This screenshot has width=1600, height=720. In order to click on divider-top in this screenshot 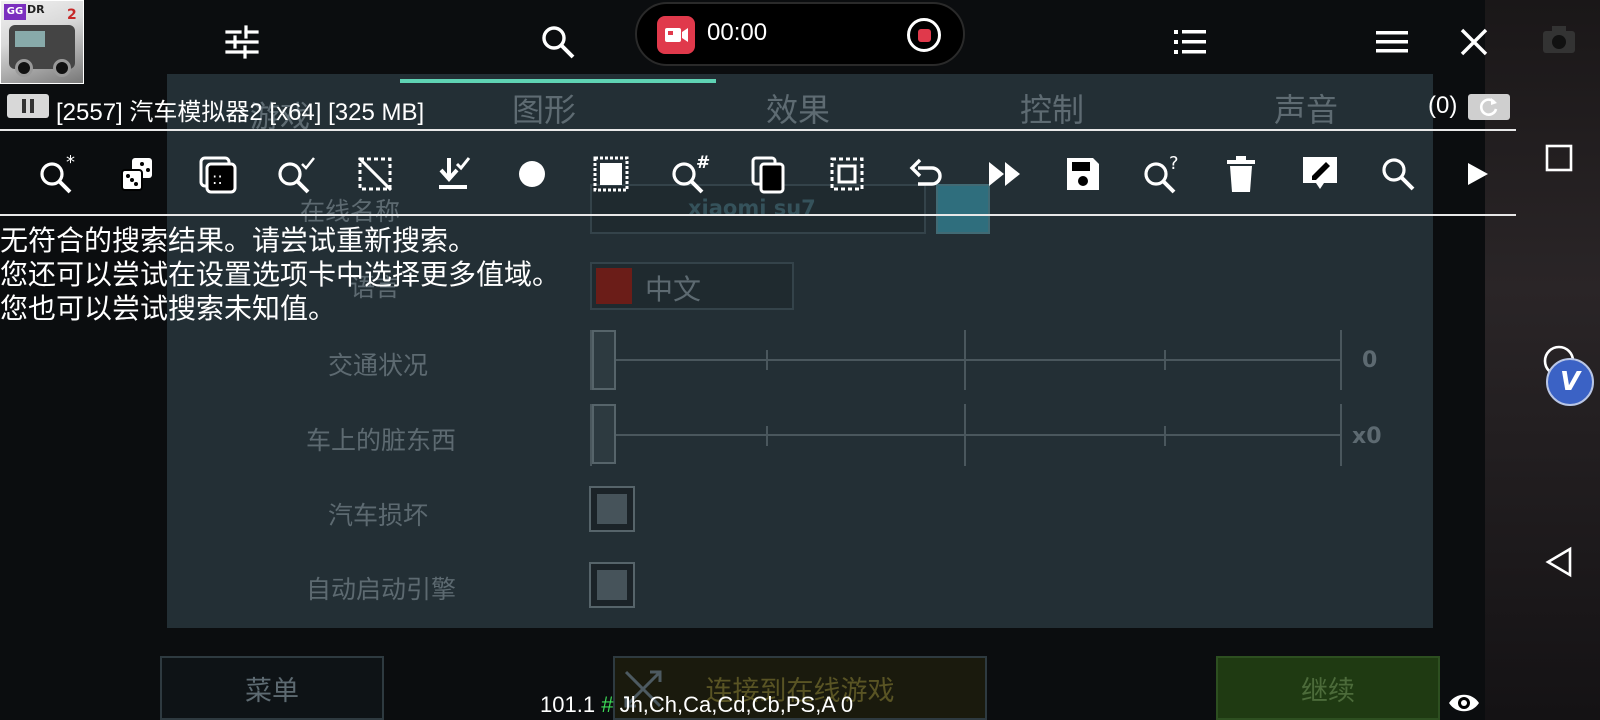, I will do `click(758, 130)`.